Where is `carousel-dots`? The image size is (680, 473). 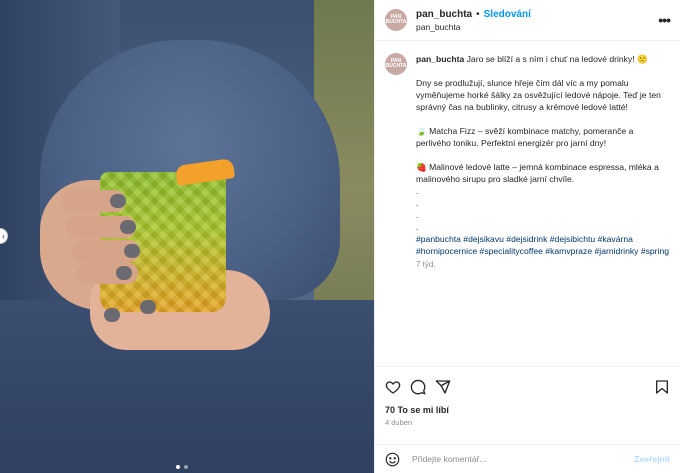 carousel-dots is located at coordinates (182, 467).